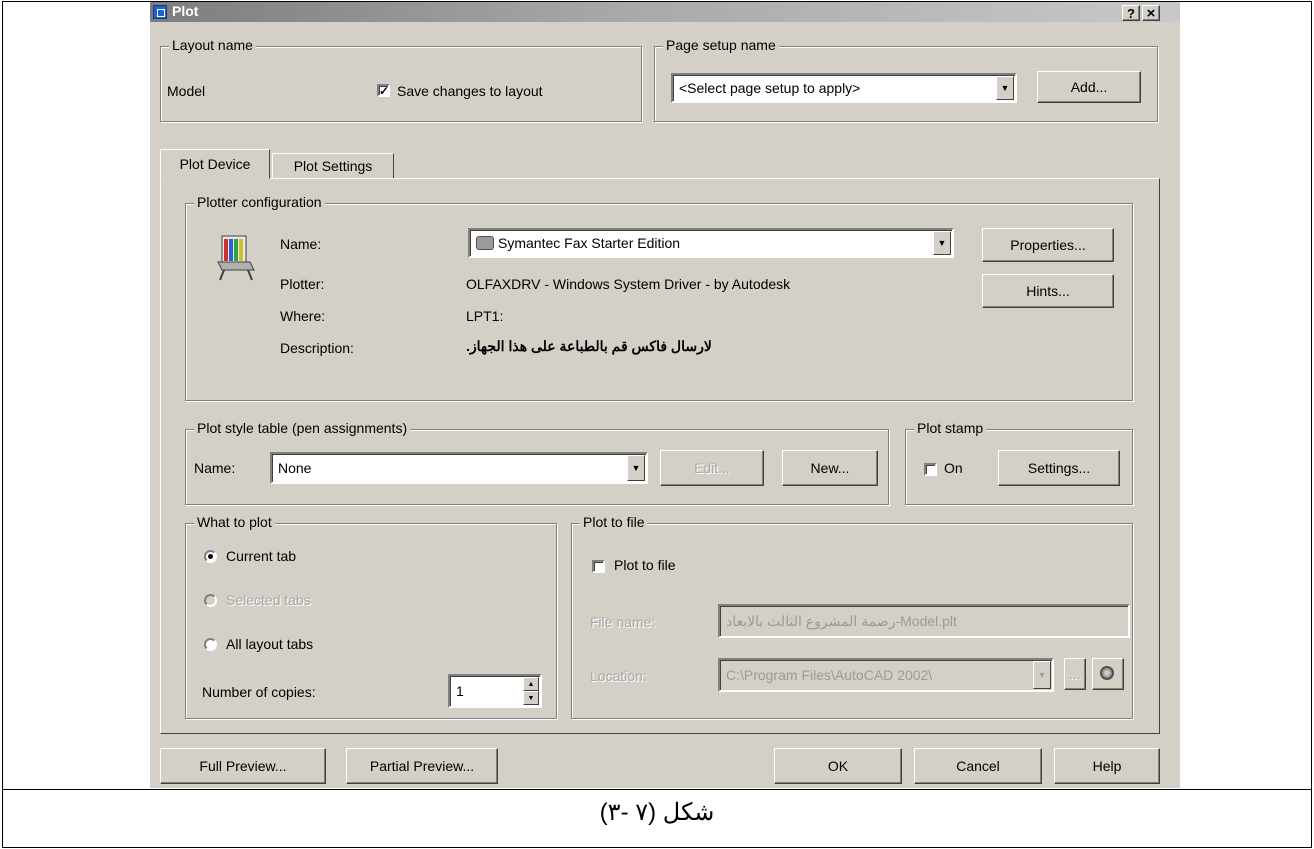 The height and width of the screenshot is (849, 1314). Describe the element at coordinates (160, 12) in the screenshot. I see `app-icon` at that location.